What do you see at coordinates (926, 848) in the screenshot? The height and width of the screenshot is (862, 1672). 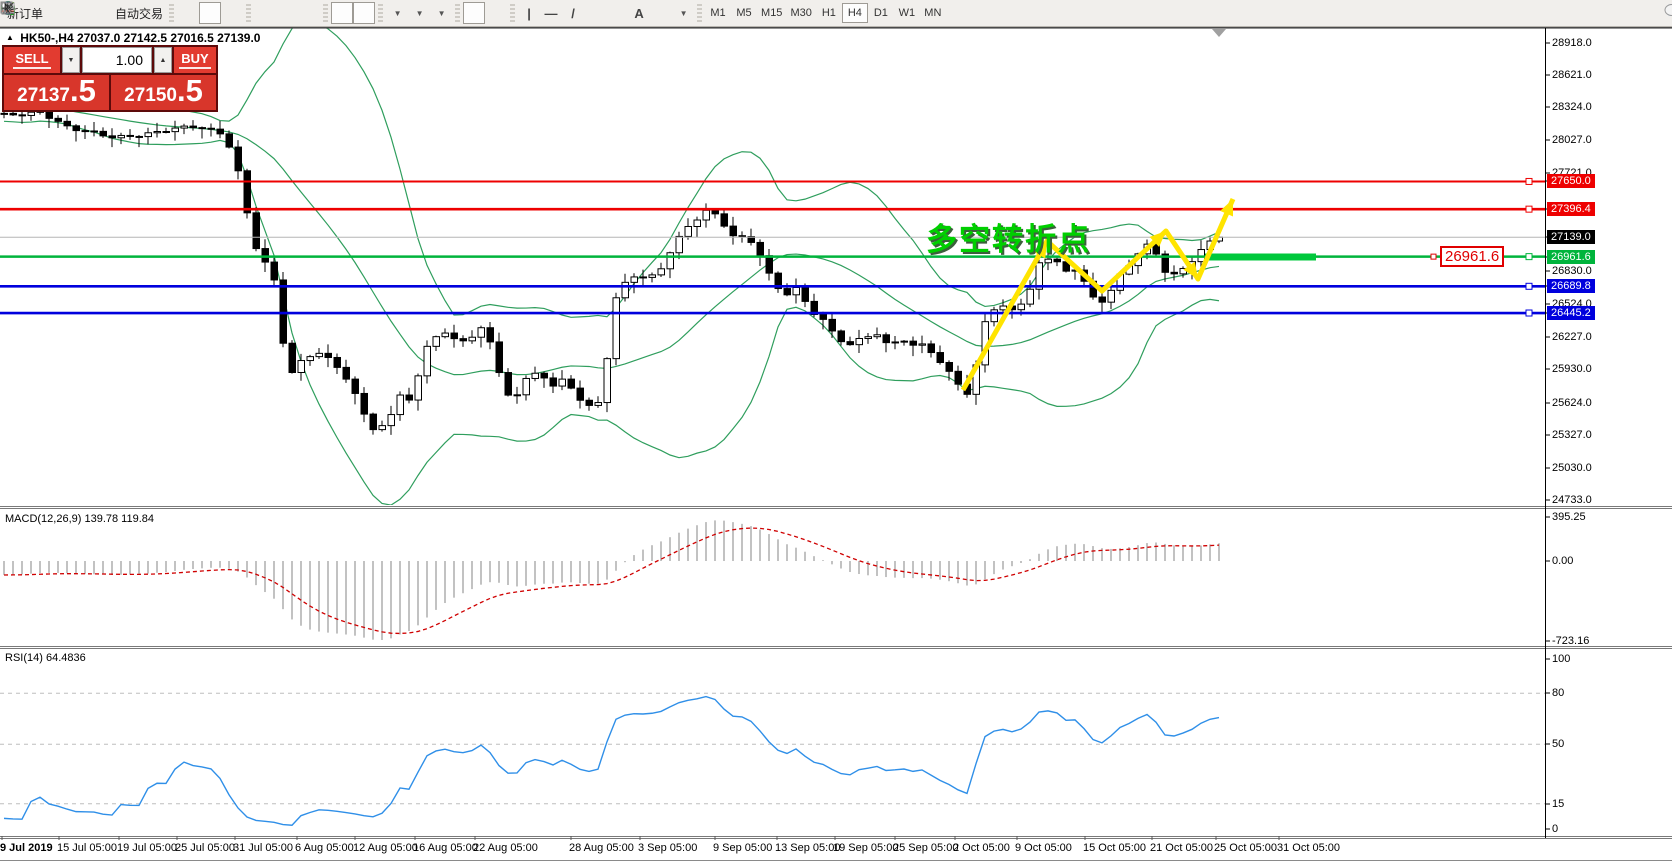 I see `time-axis-label: 25 Sep 05:00` at bounding box center [926, 848].